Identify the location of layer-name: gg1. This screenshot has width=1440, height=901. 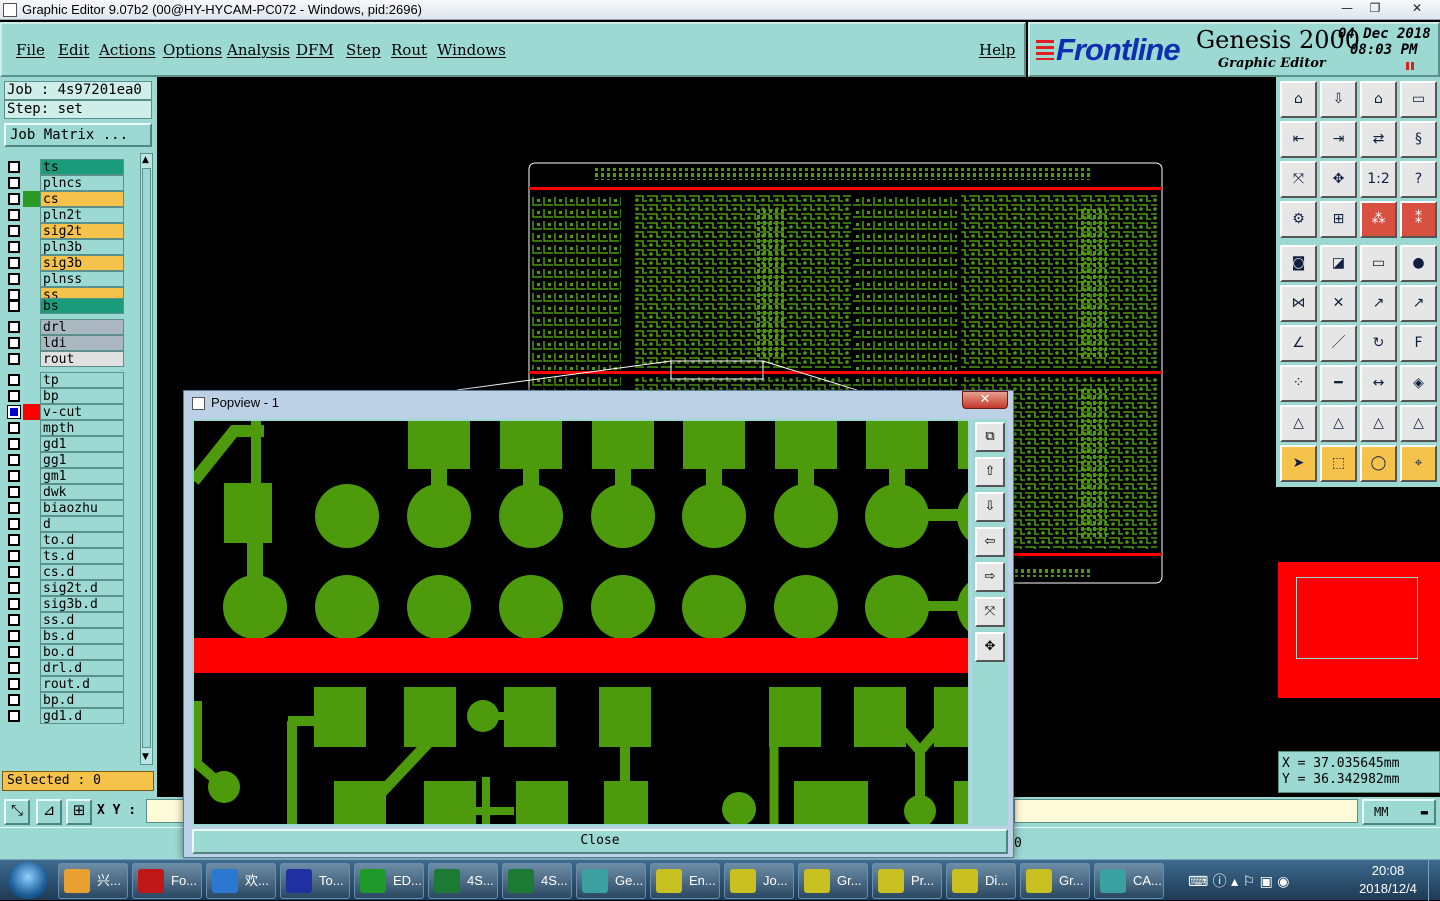
(82, 460).